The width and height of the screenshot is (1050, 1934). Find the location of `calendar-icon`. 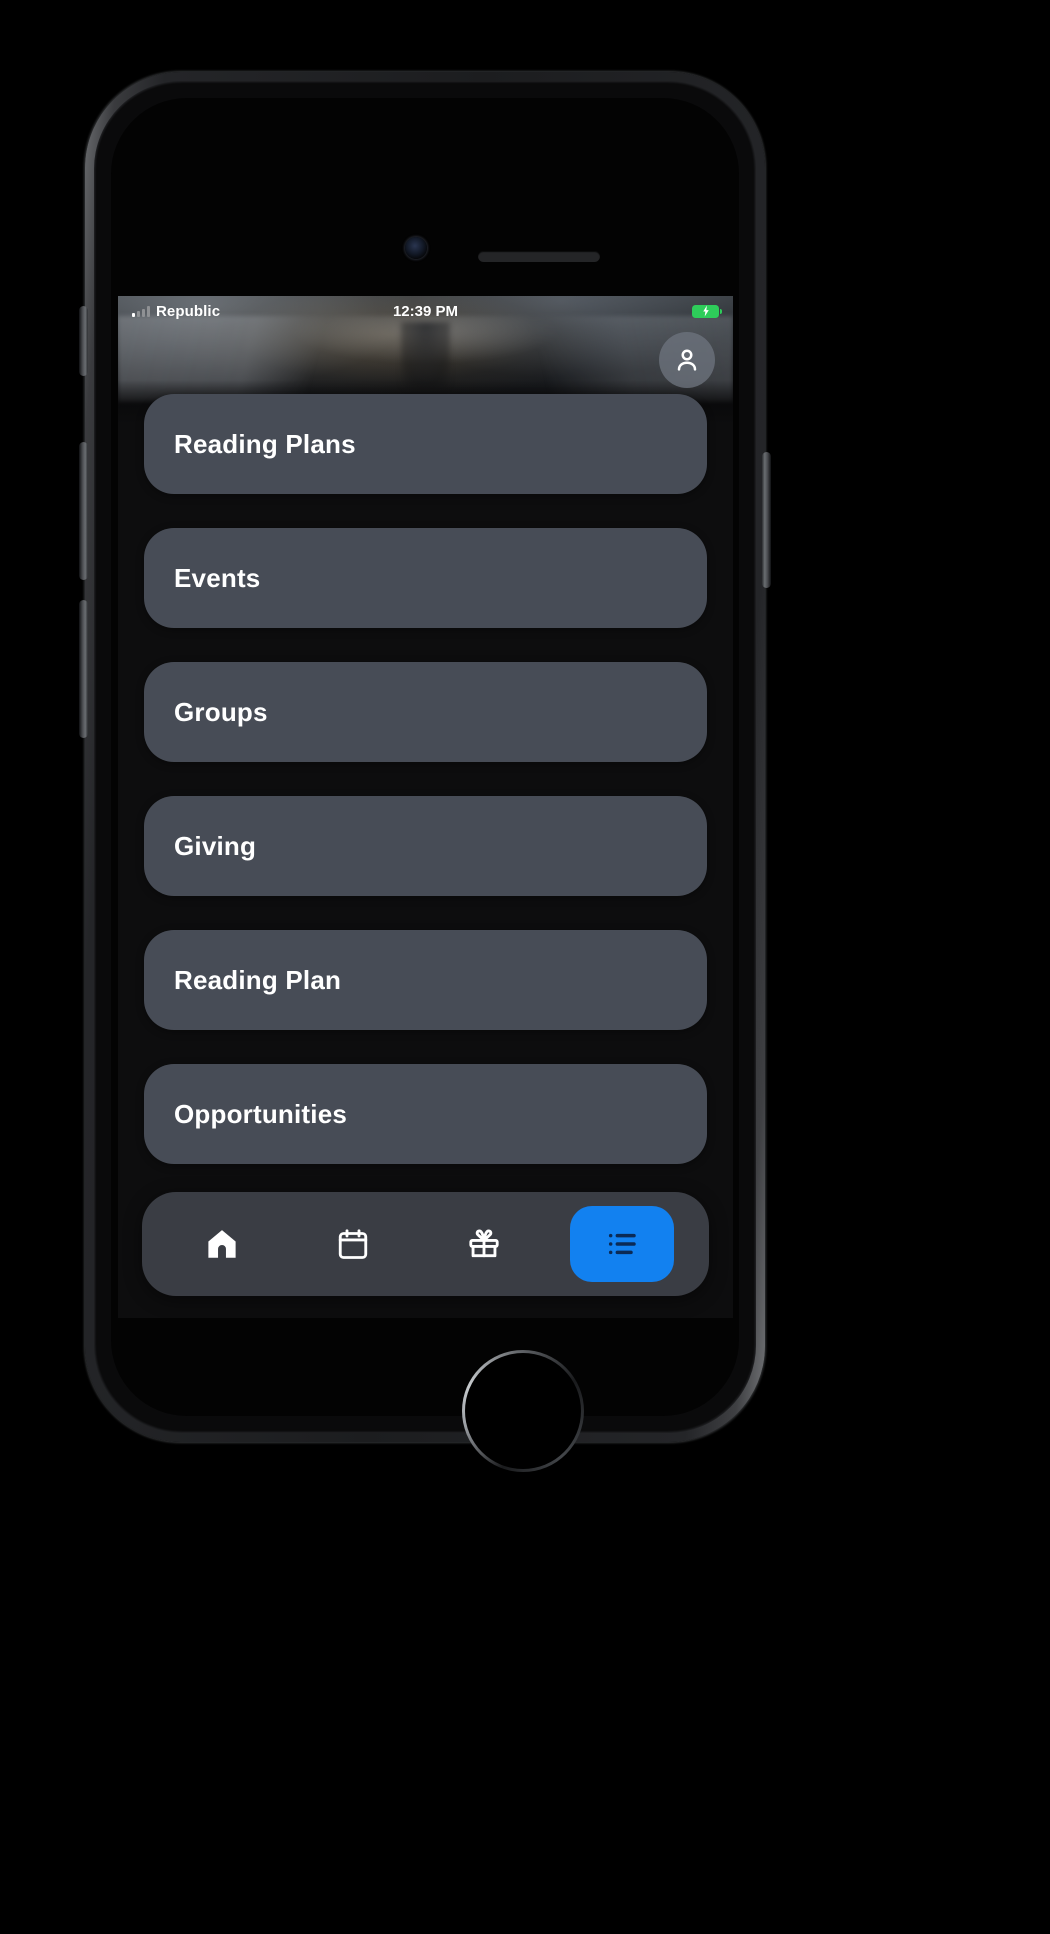

calendar-icon is located at coordinates (353, 1244).